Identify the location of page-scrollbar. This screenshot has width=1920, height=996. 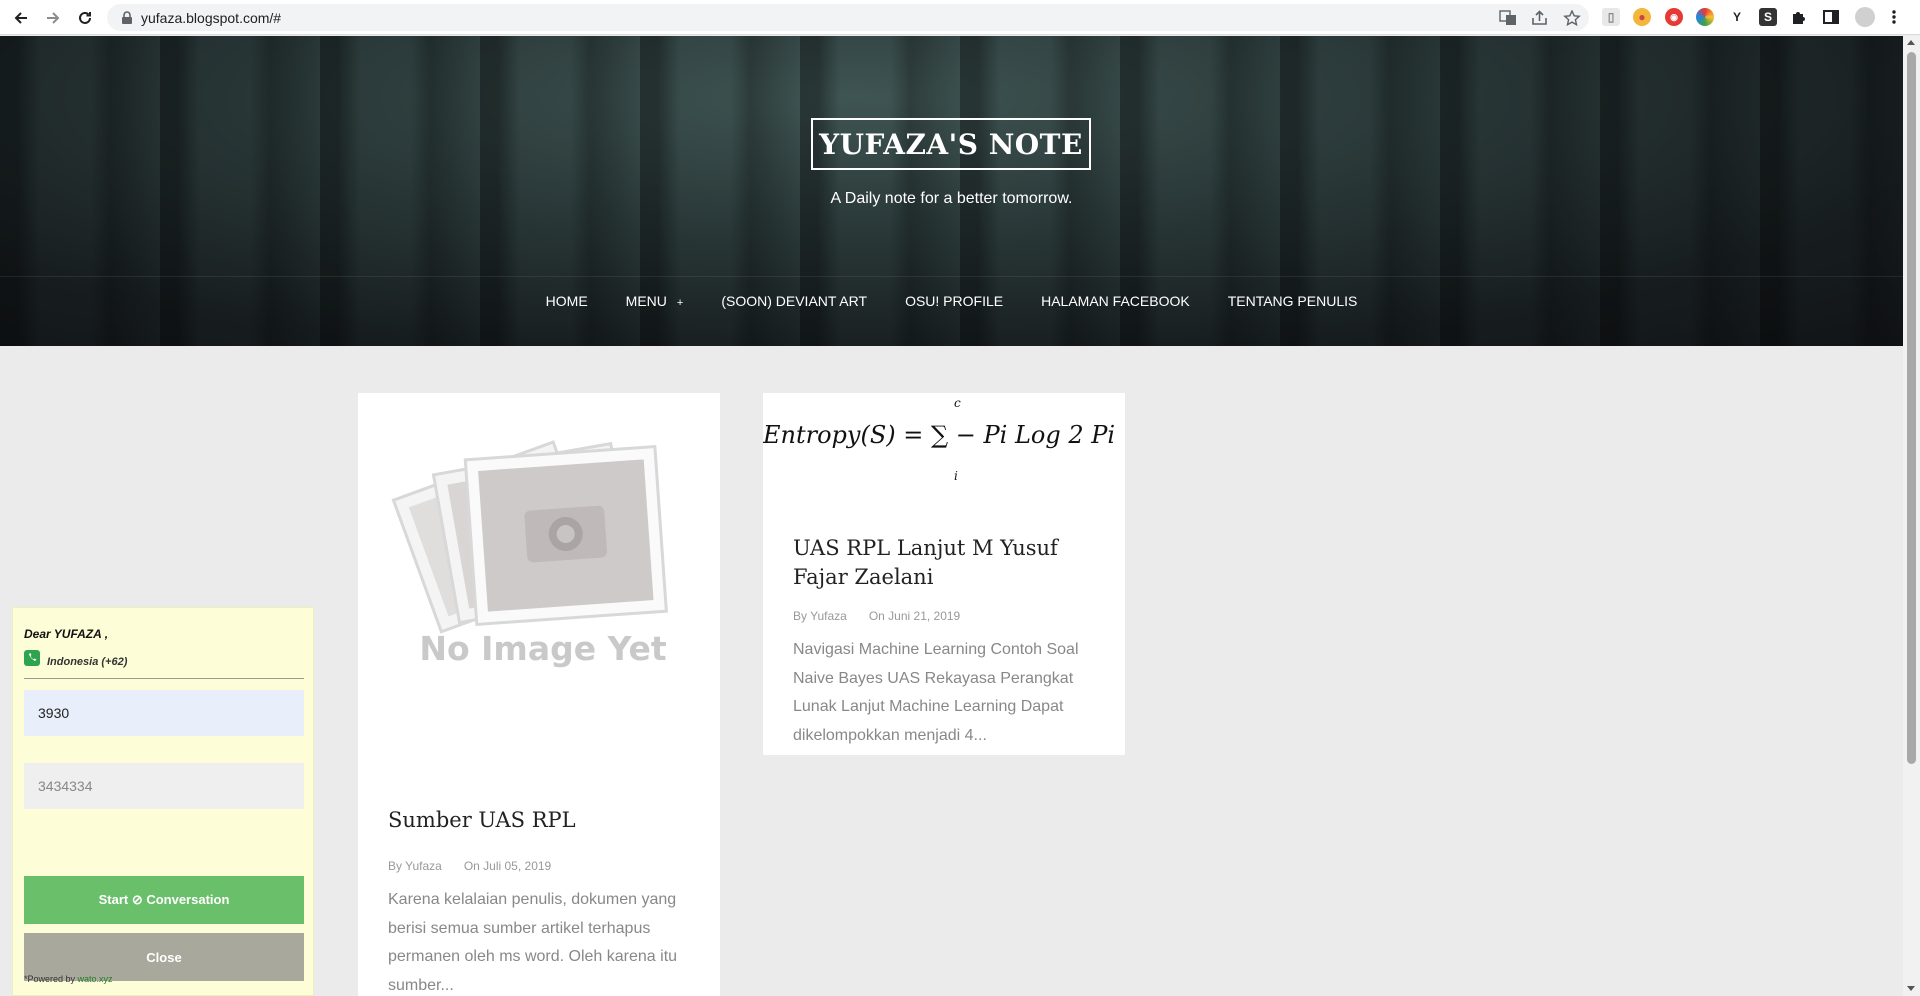
(1911, 516).